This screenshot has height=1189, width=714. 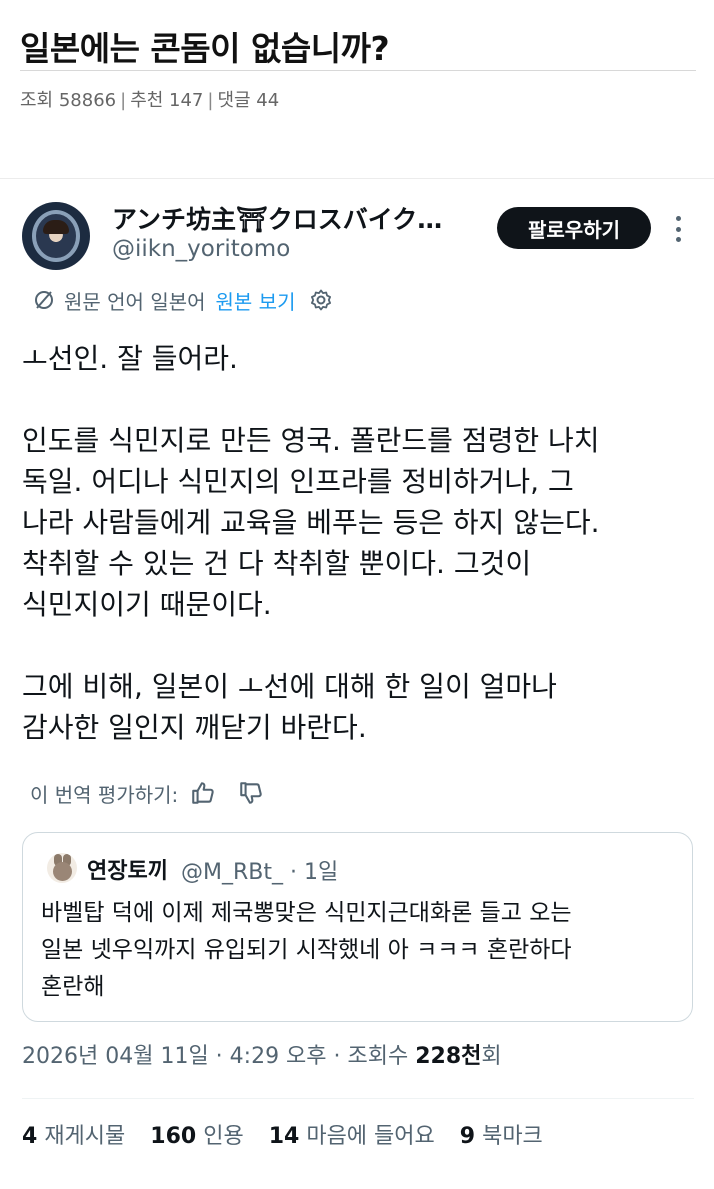 I want to click on tweet-line: 착취할 수 있는 건 다 착취할 뿐이다. 그것이, so click(x=277, y=563).